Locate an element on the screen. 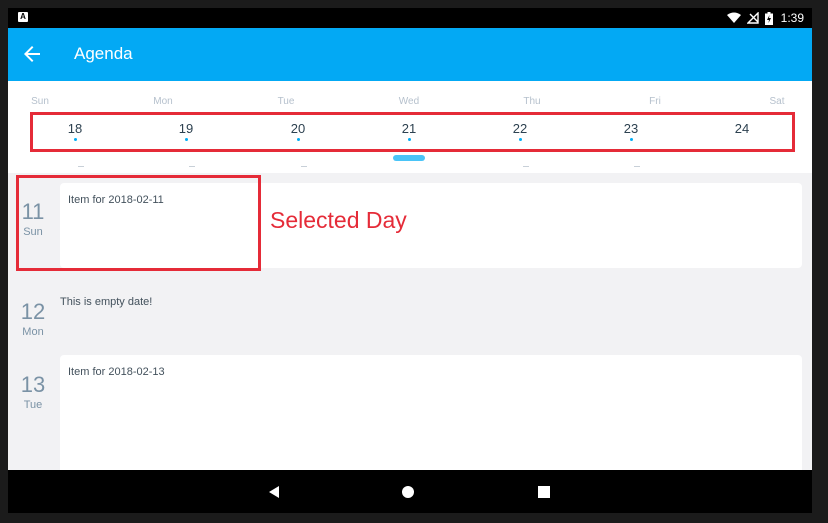 This screenshot has height=523, width=828. calendar-drag-knob is located at coordinates (409, 158).